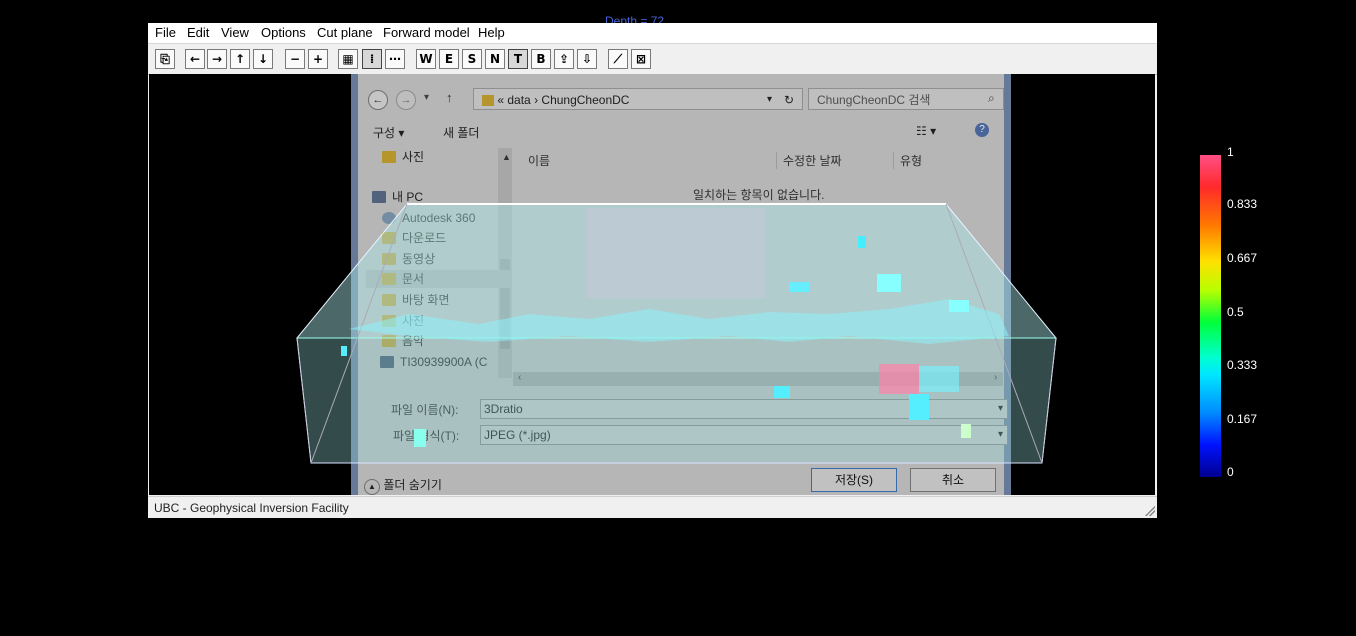 The width and height of the screenshot is (1356, 636). I want to click on model-front-face, so click(676, 400).